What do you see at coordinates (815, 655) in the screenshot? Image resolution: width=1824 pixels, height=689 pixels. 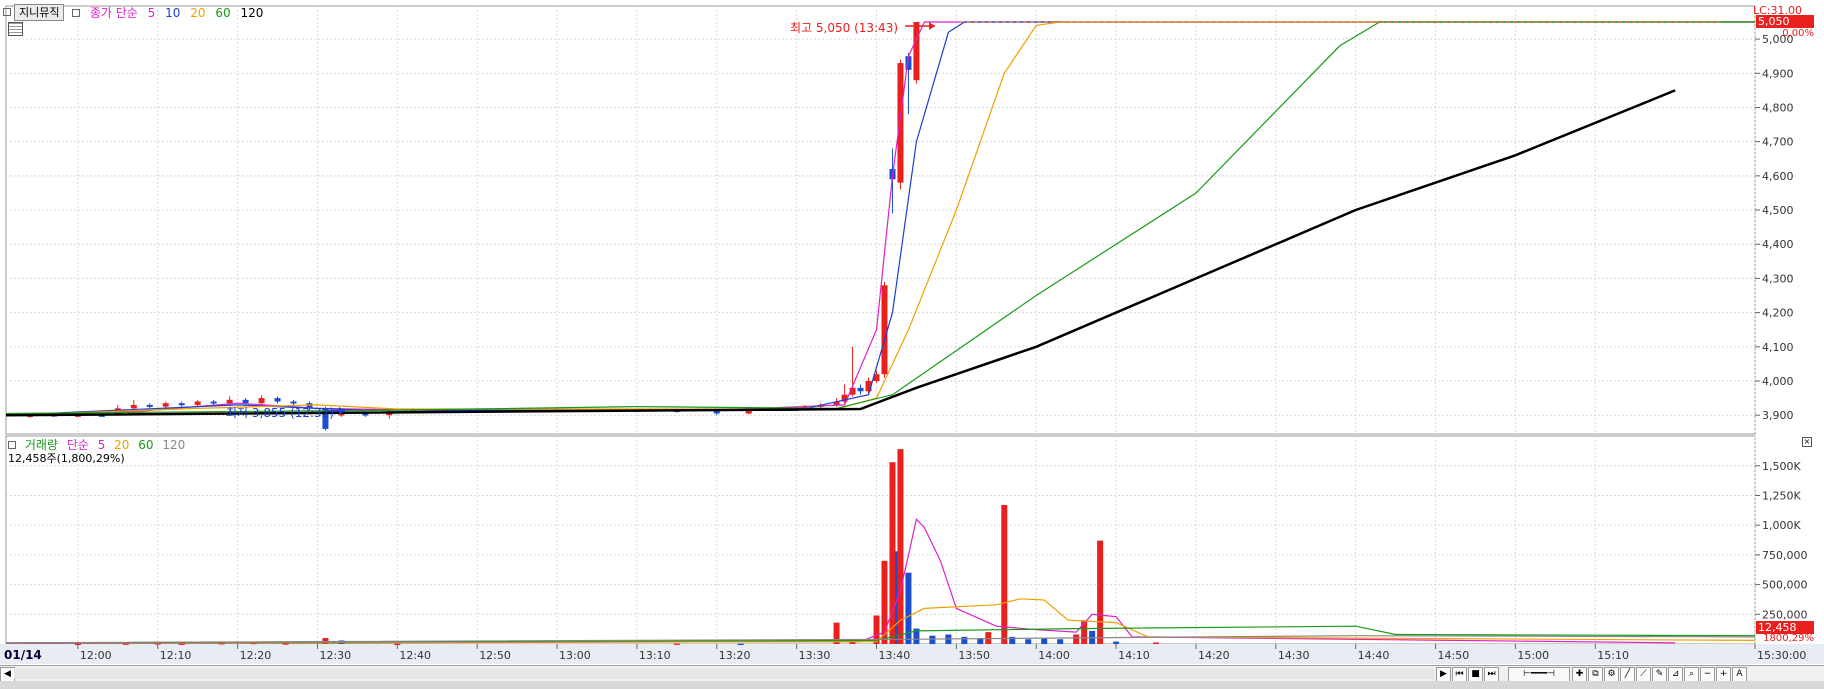 I see `time-tick-label: 13:30` at bounding box center [815, 655].